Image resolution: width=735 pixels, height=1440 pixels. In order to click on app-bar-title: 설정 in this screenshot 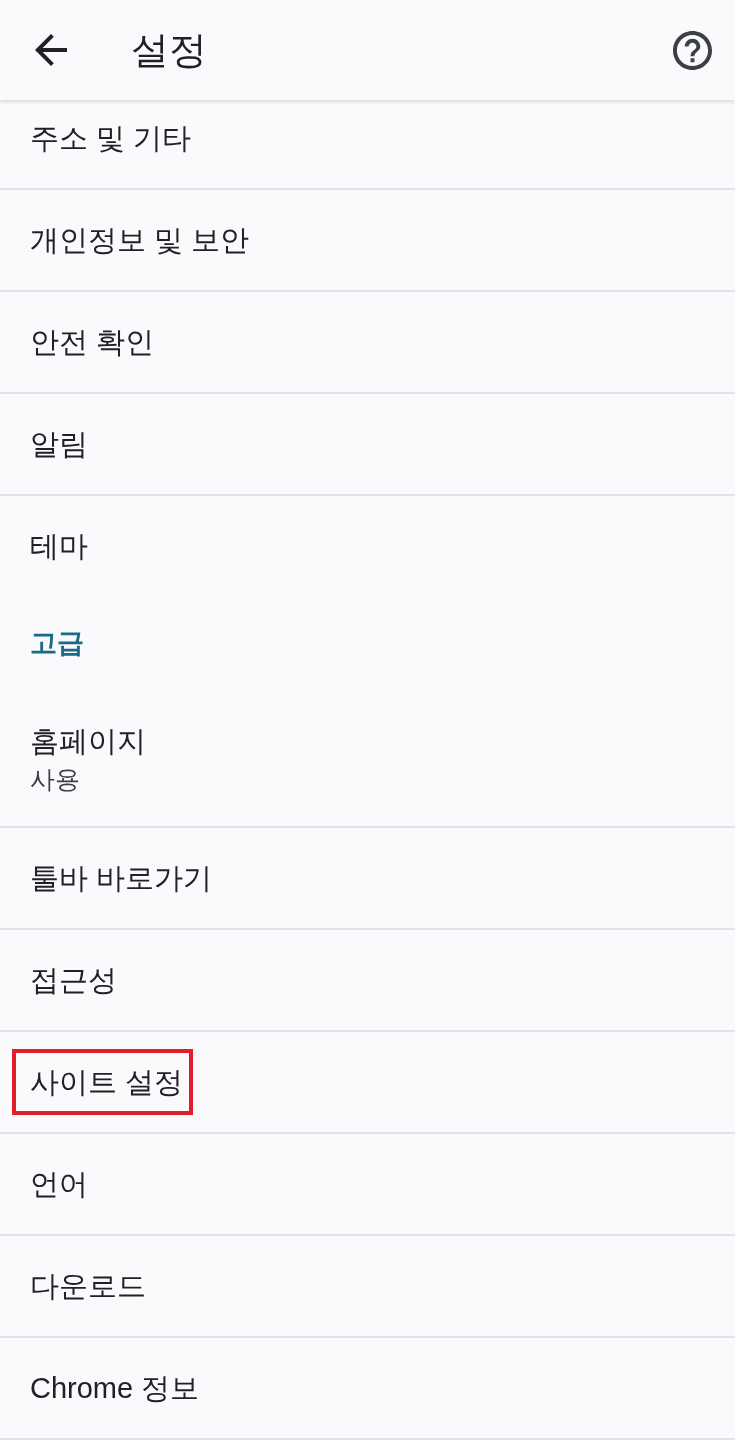, I will do `click(169, 50)`.